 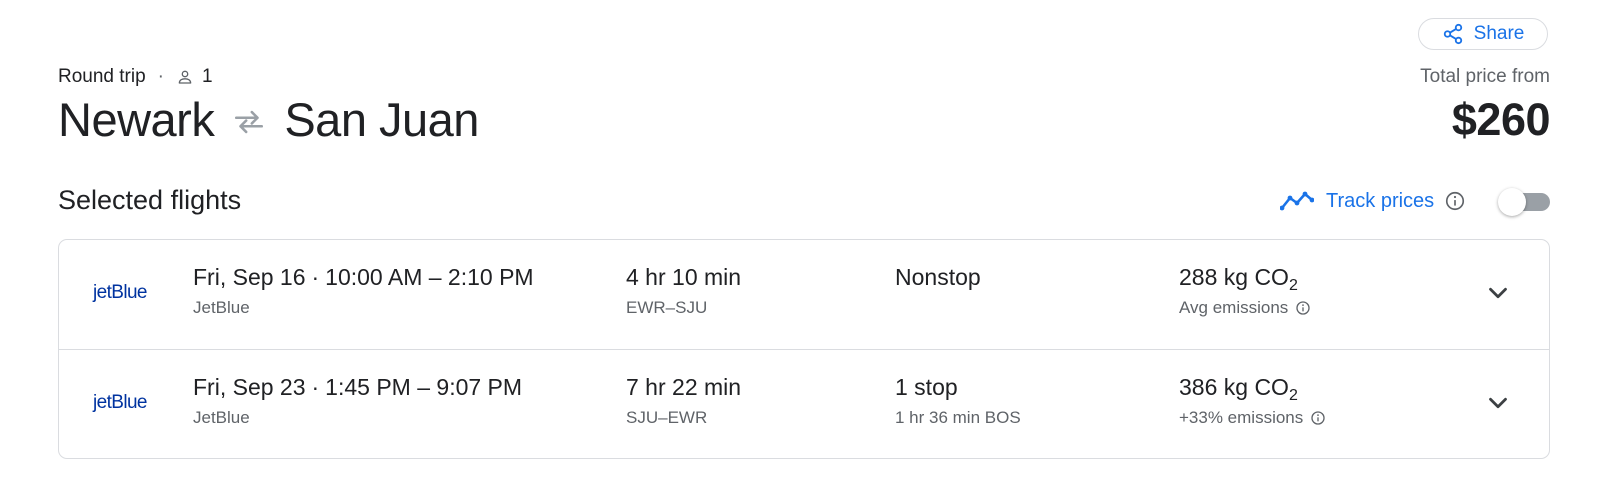 I want to click on total-price: $260, so click(x=1501, y=119).